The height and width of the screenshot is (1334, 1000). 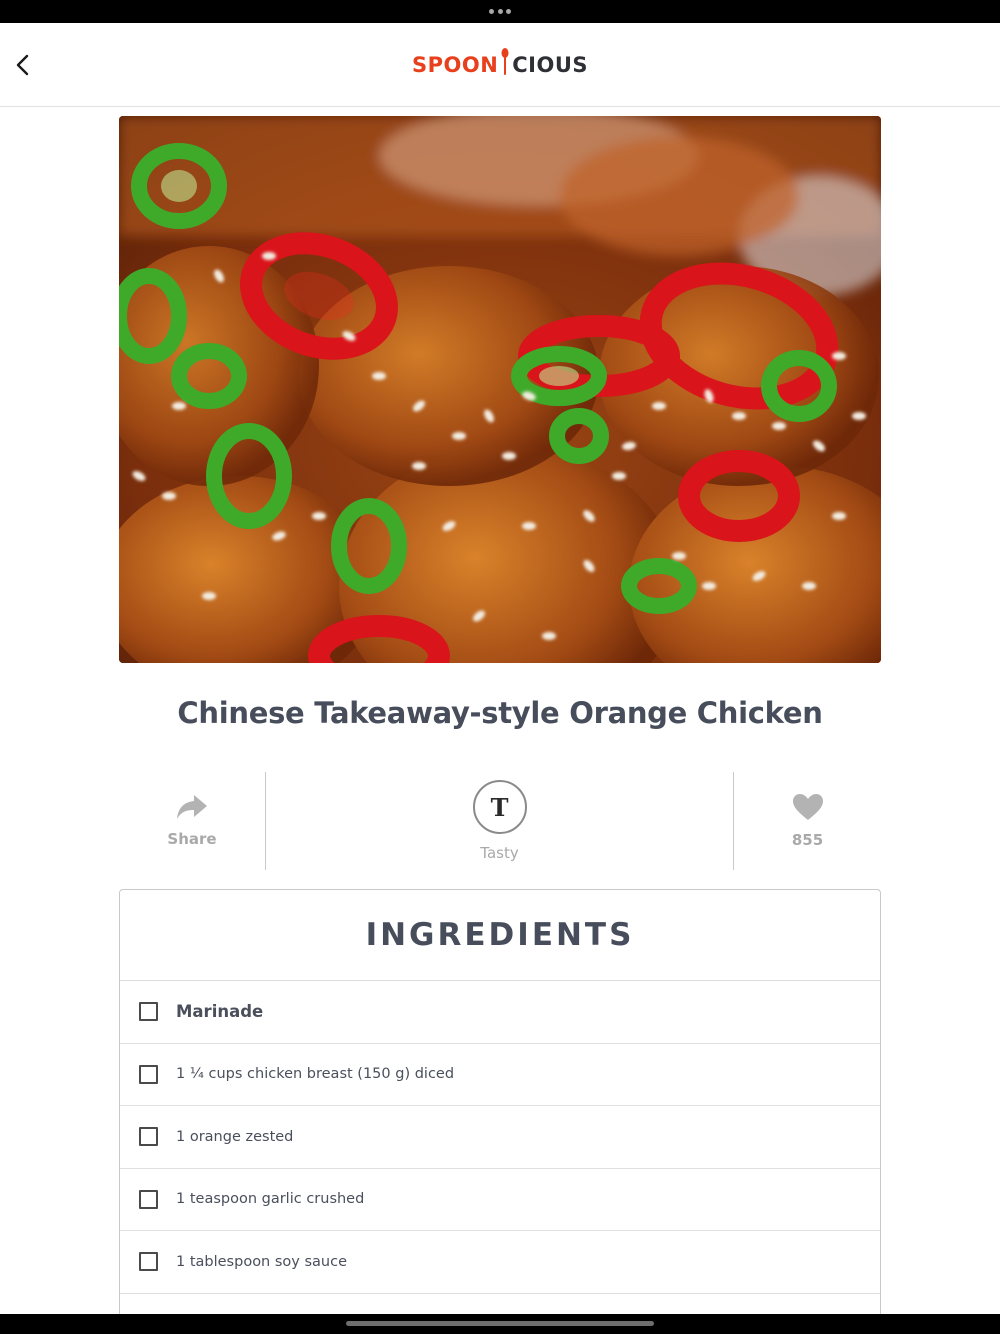 What do you see at coordinates (807, 807) in the screenshot?
I see `heart-icon` at bounding box center [807, 807].